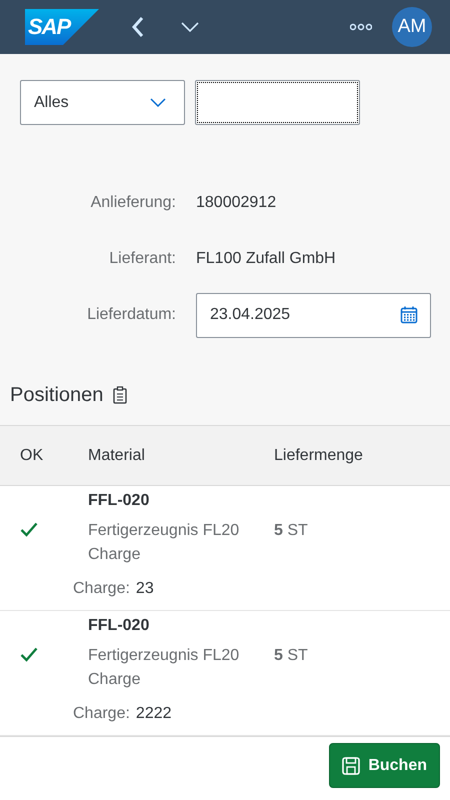  What do you see at coordinates (237, 203) in the screenshot?
I see `field-value: 180002912` at bounding box center [237, 203].